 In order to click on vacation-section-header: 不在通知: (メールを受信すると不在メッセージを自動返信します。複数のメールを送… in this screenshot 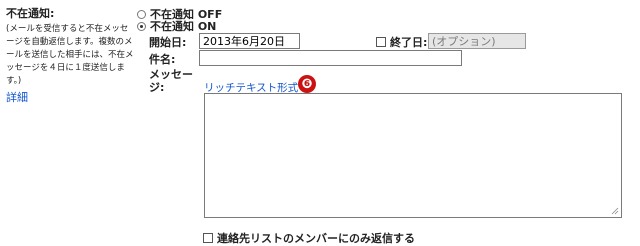, I will do `click(70, 55)`.